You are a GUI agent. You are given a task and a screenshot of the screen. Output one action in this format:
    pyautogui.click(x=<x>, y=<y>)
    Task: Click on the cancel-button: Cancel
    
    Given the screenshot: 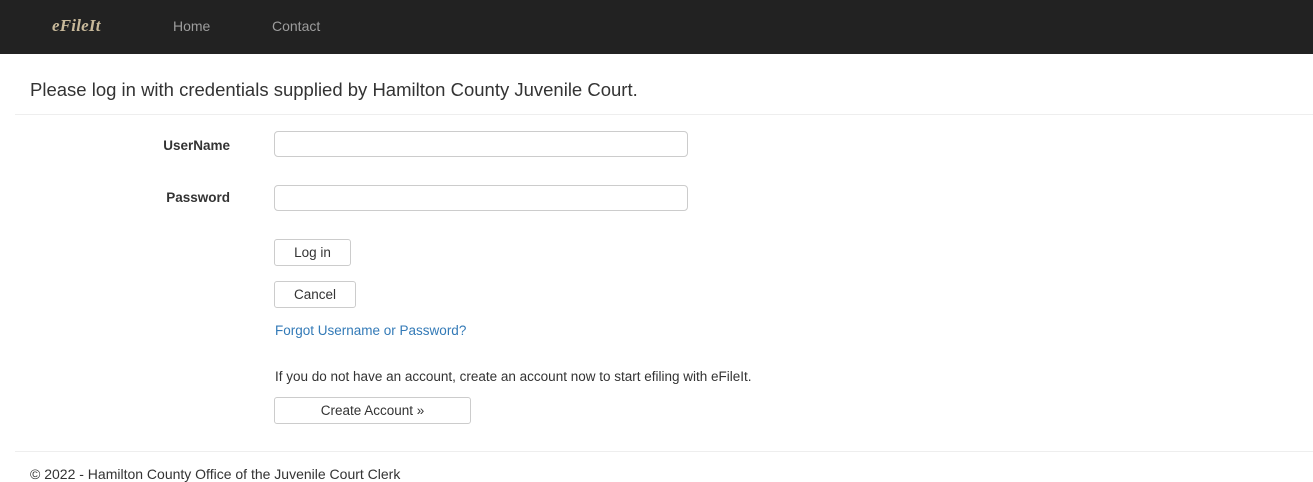 What is the action you would take?
    pyautogui.click(x=315, y=294)
    